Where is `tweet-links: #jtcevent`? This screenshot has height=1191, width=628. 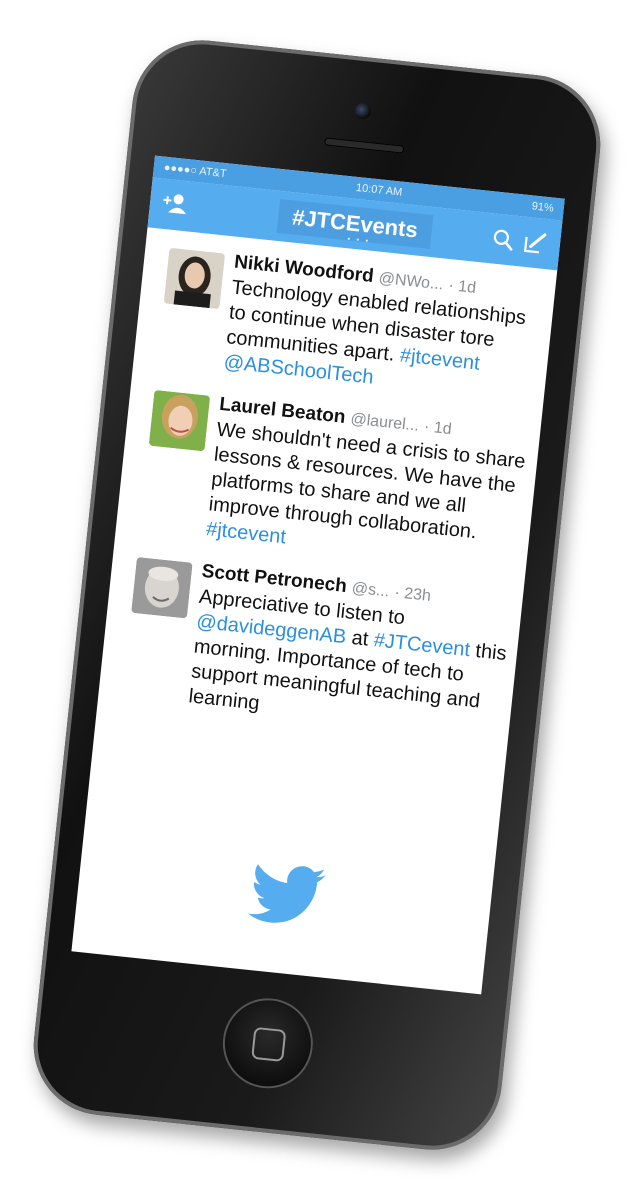
tweet-links: #jtcevent is located at coordinates (246, 533).